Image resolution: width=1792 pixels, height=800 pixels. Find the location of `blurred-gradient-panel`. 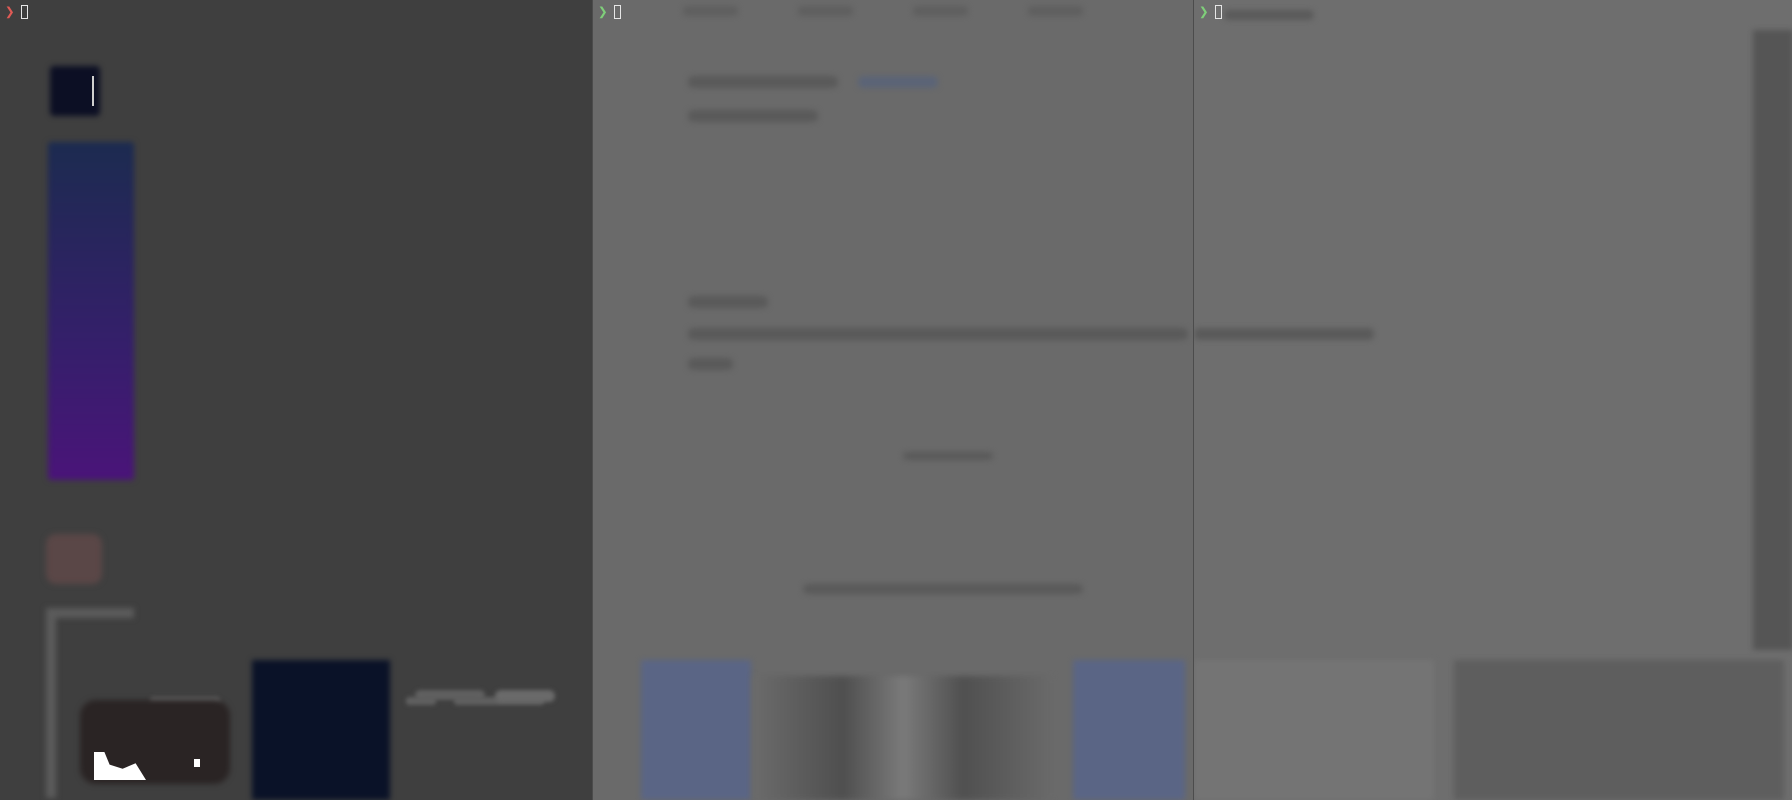

blurred-gradient-panel is located at coordinates (91, 311).